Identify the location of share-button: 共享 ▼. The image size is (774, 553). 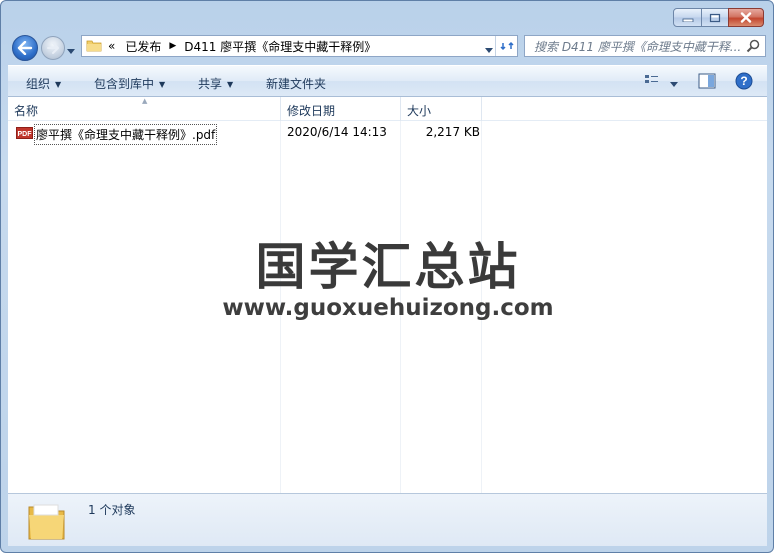
(215, 83).